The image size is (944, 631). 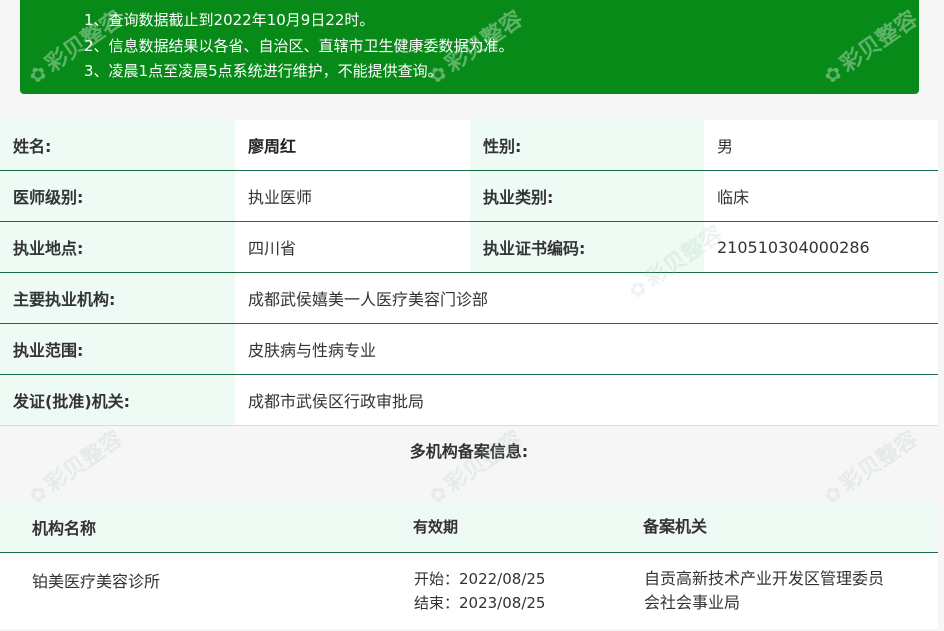 What do you see at coordinates (352, 247) in the screenshot?
I see `location-value: 四川省` at bounding box center [352, 247].